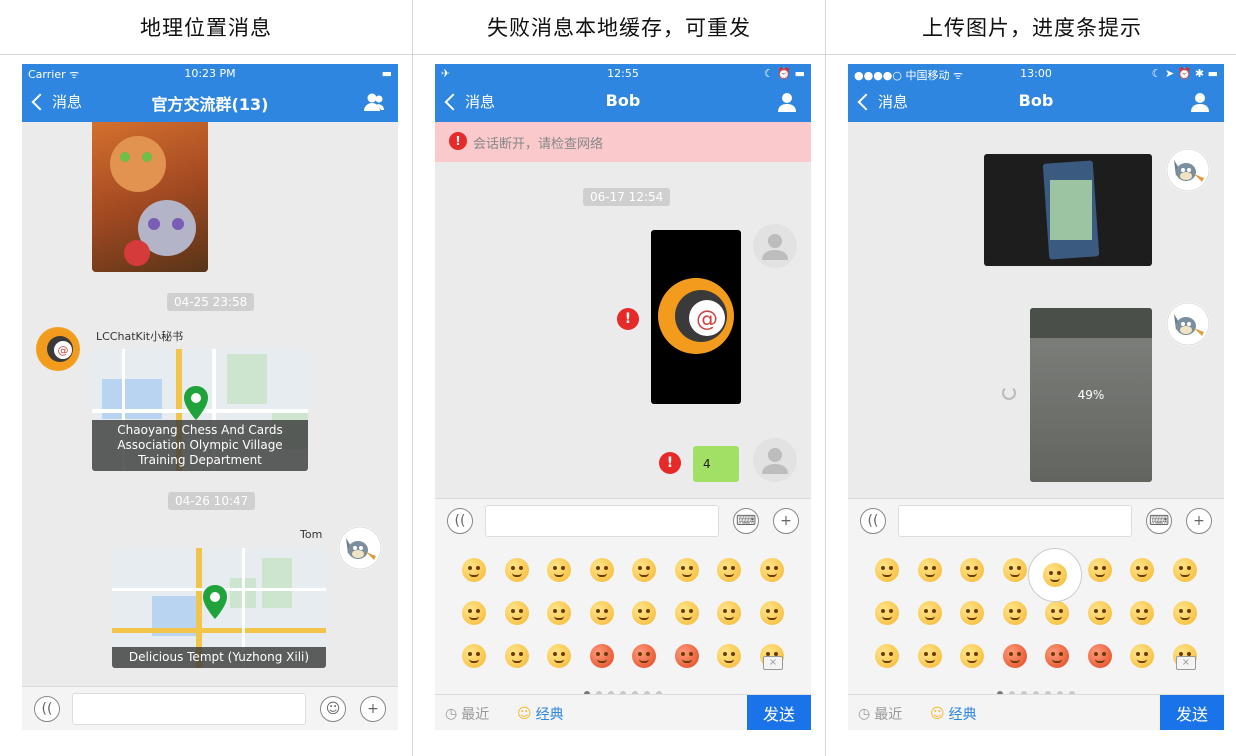 This screenshot has height=756, width=1236. I want to click on panel-title: 失败消息本地缓存，可重发, so click(619, 28).